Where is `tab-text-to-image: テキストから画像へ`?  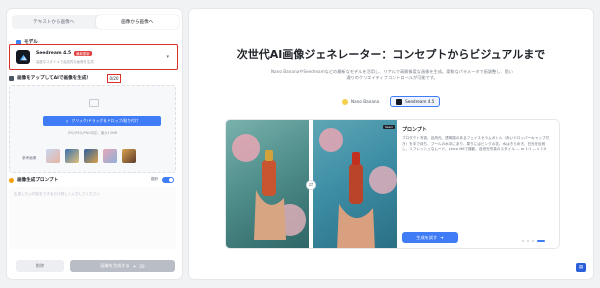
tab-text-to-image: テキストから画像へ is located at coordinates (54, 22).